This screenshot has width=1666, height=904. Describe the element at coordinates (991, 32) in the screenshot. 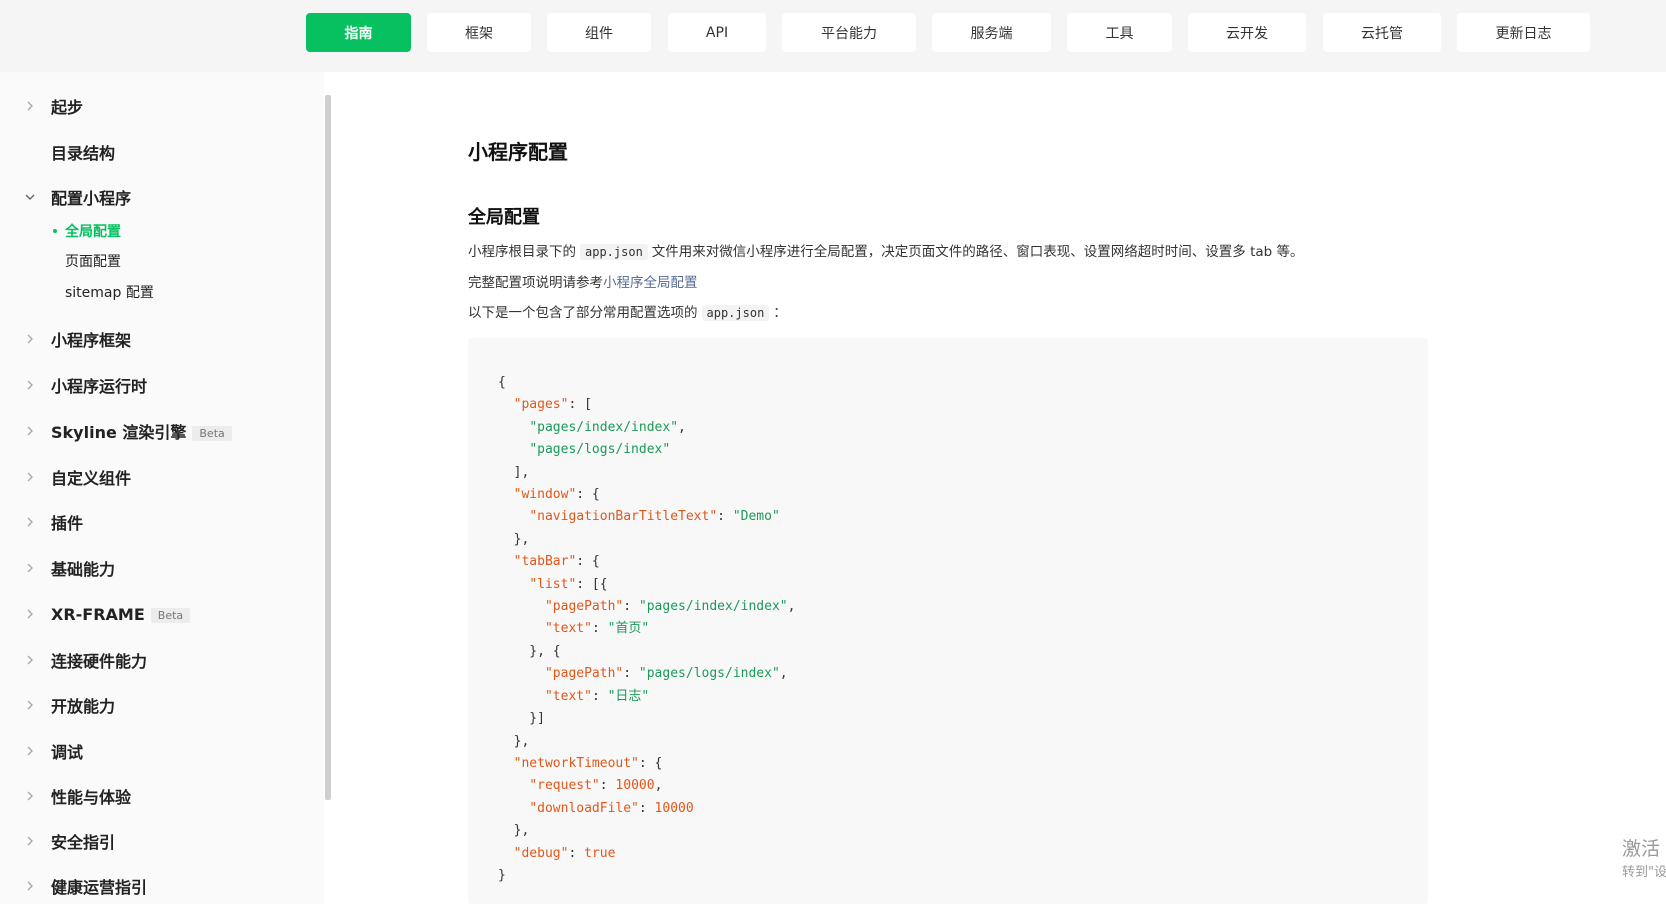

I see `tab-server: 服务端` at that location.